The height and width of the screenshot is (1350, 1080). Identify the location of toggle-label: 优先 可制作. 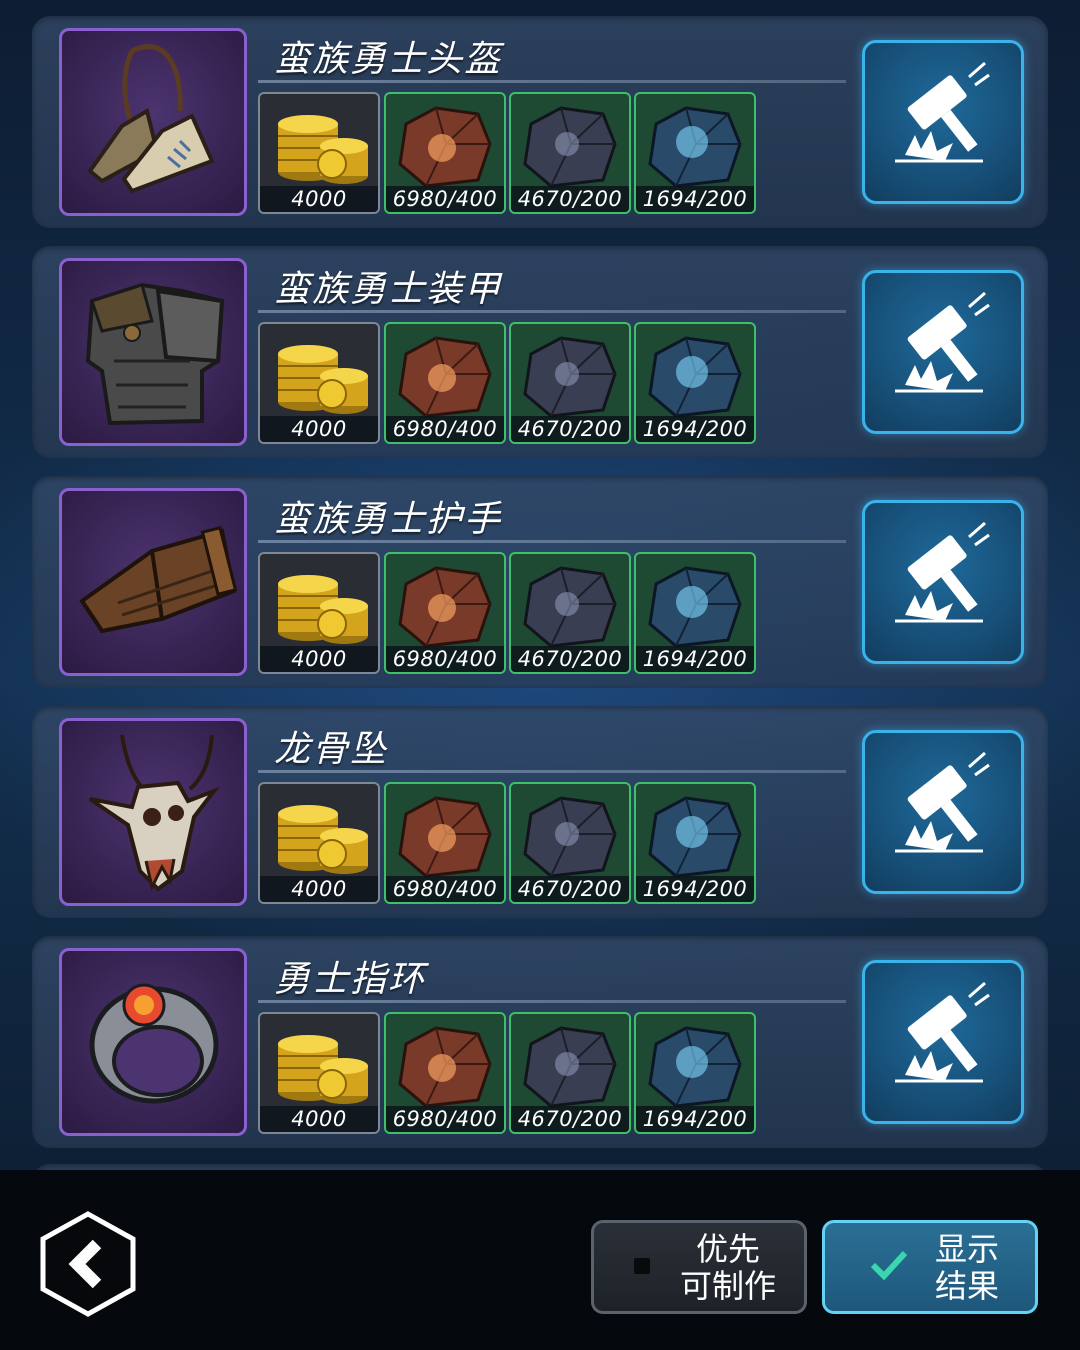
(728, 1268).